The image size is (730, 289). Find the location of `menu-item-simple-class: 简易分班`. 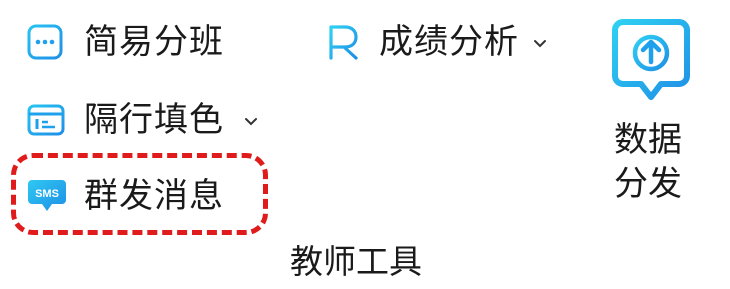

menu-item-simple-class: 简易分班 is located at coordinates (125, 42).